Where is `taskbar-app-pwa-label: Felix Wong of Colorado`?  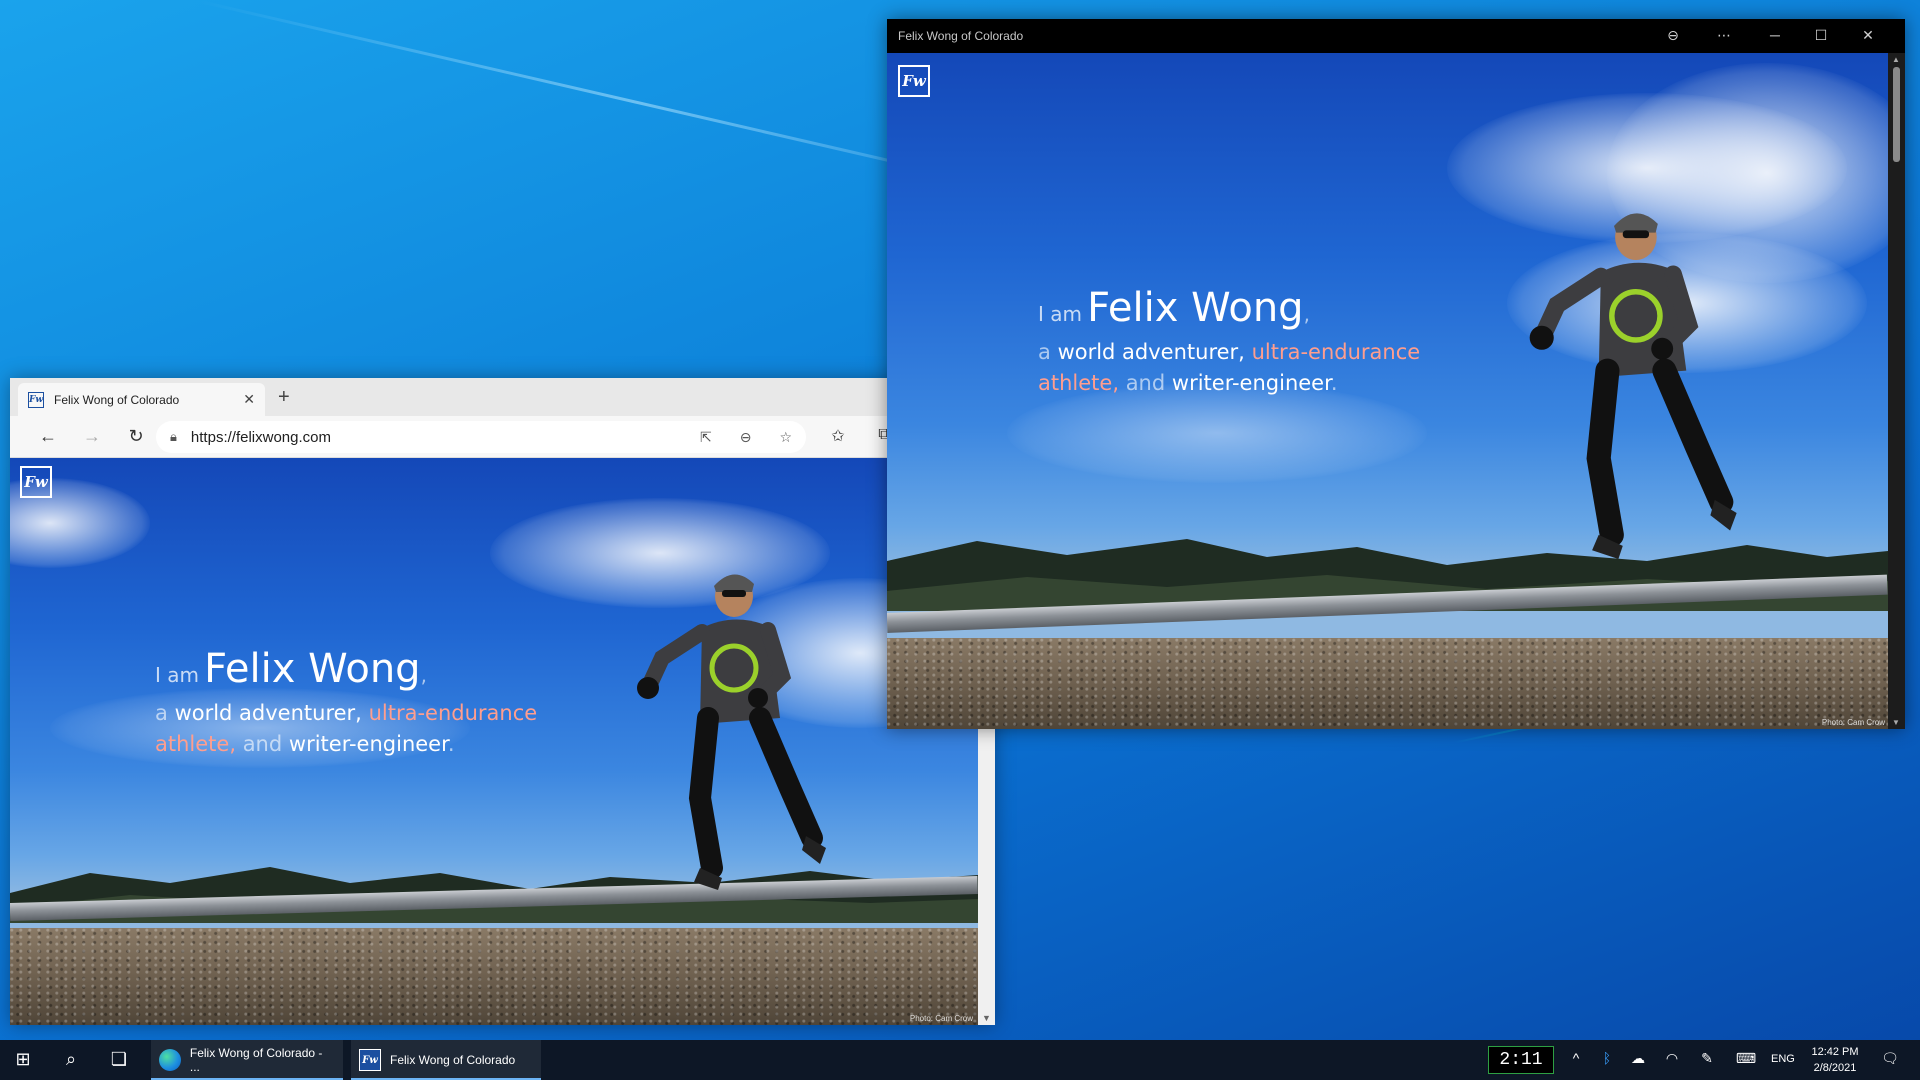 taskbar-app-pwa-label: Felix Wong of Colorado is located at coordinates (453, 1060).